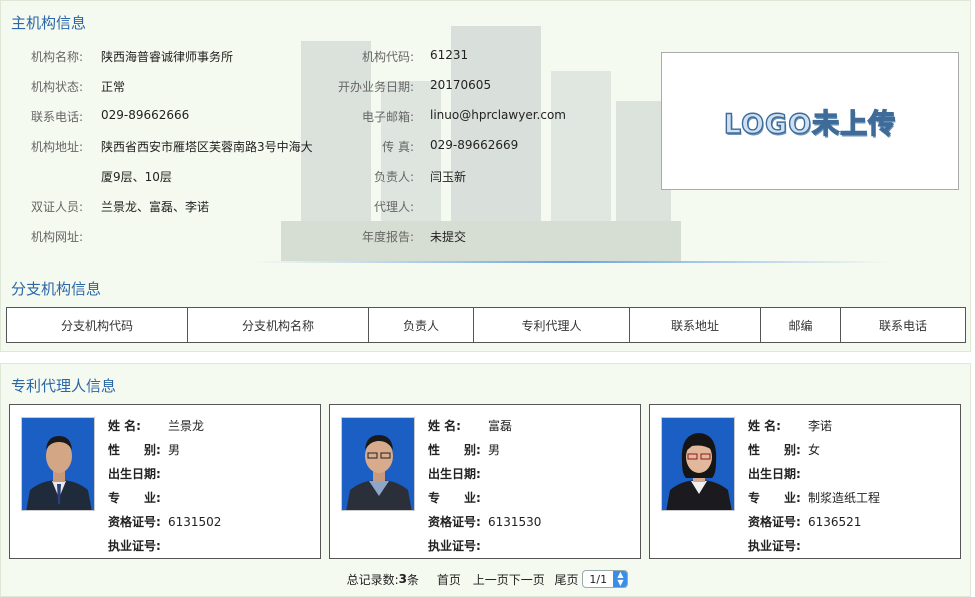 The height and width of the screenshot is (597, 975). I want to click on branch-col-name: 分支机构名称, so click(278, 325).